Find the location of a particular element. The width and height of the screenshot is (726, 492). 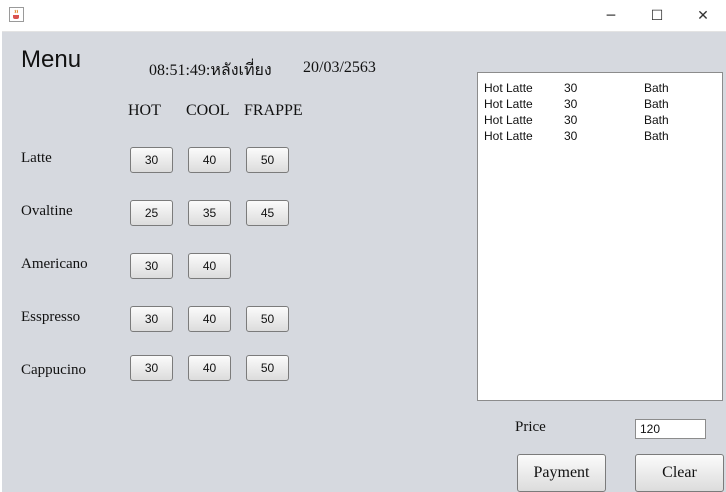

close-button: ✕ is located at coordinates (703, 15).